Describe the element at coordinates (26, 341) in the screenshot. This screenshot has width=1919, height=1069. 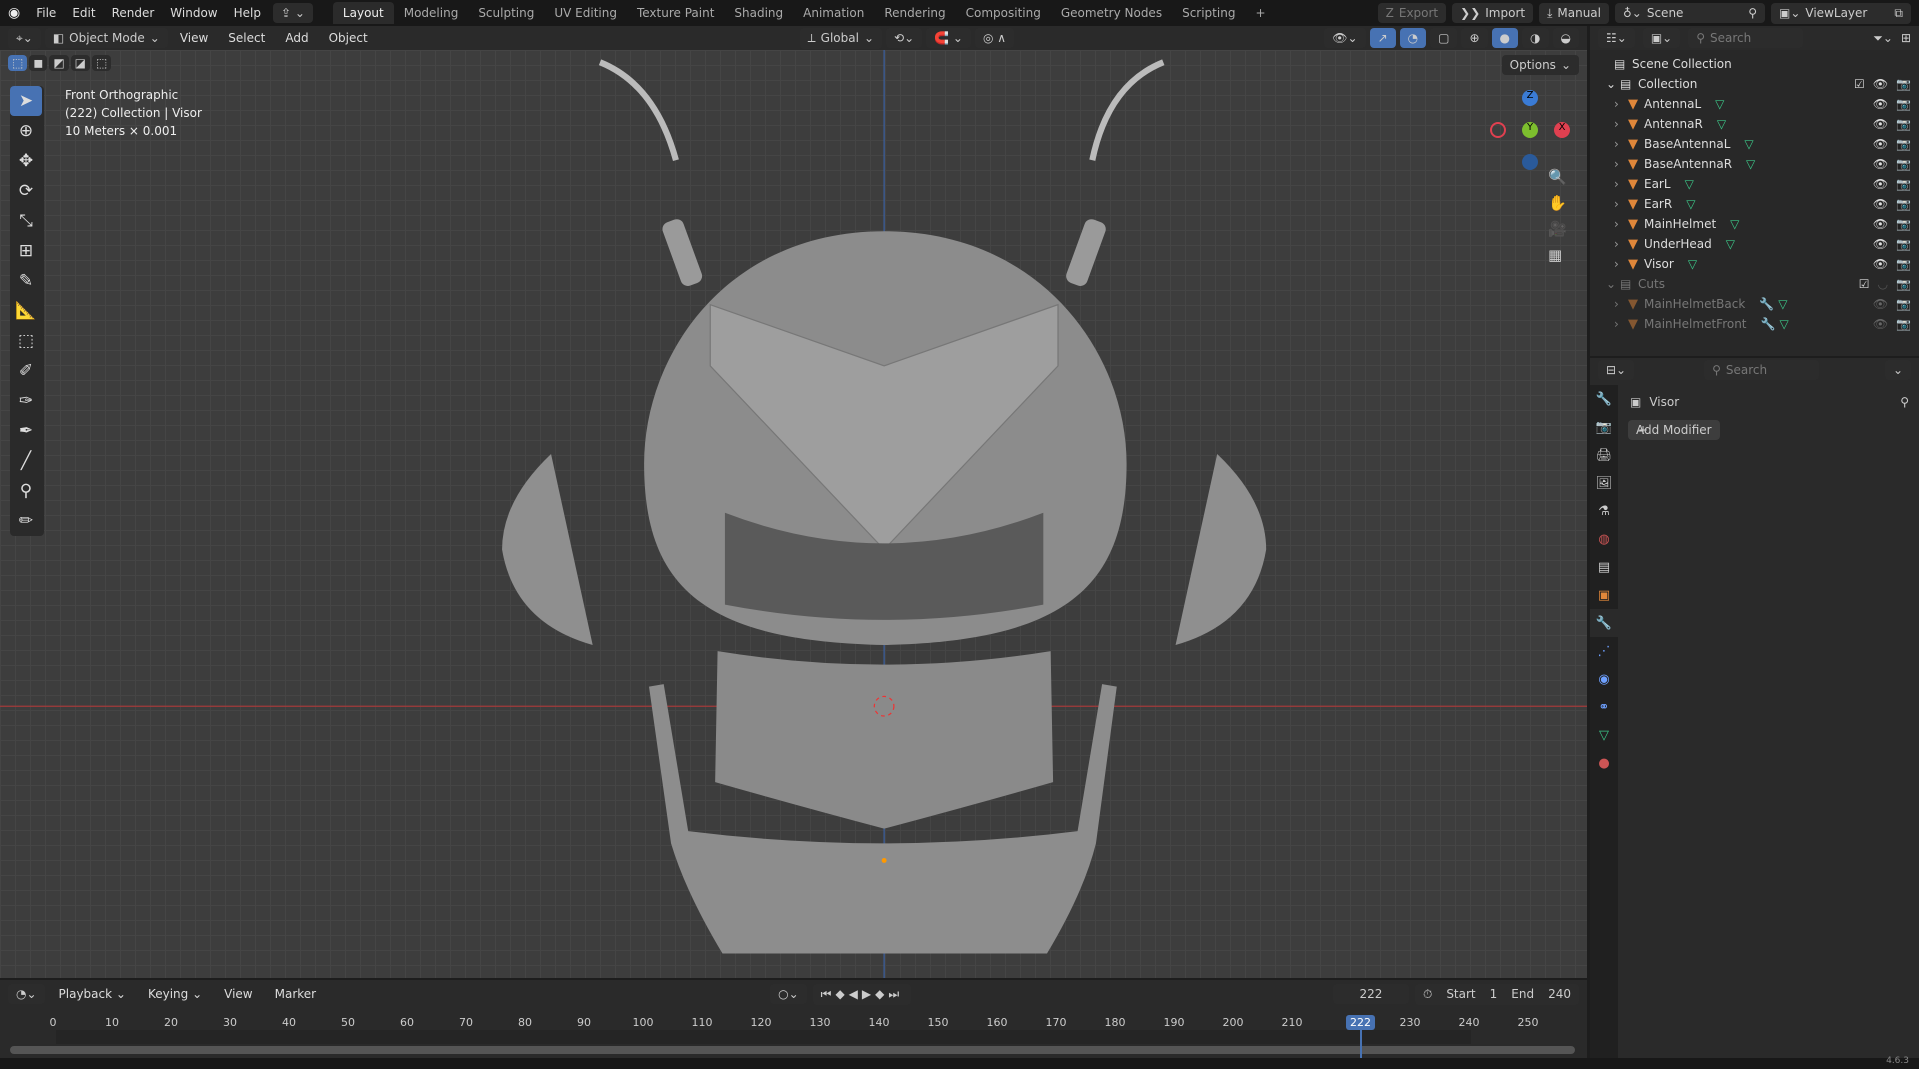
I see `add-cube-tool-icon: ⬚` at that location.